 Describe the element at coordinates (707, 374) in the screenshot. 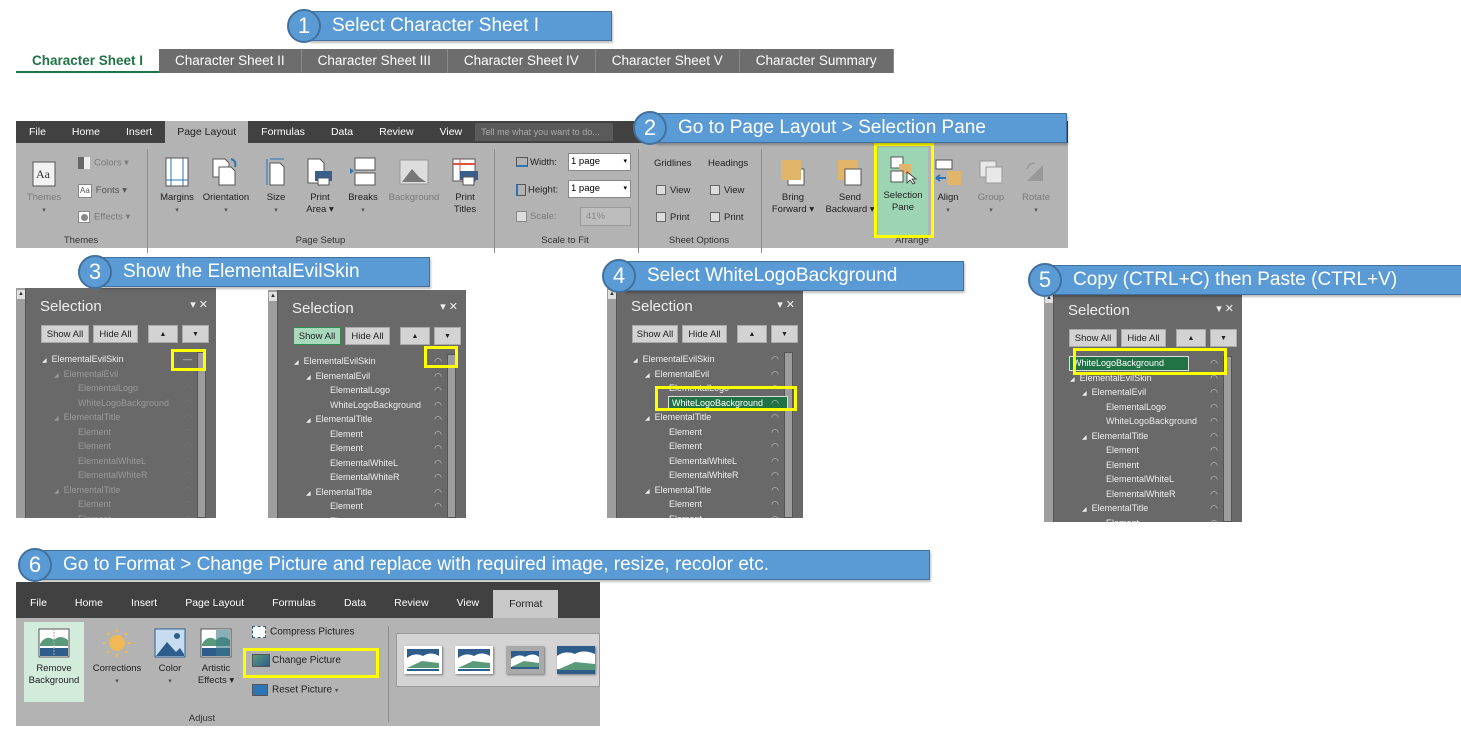

I see `tree-item: ◢ ElementalEvil ◠` at that location.